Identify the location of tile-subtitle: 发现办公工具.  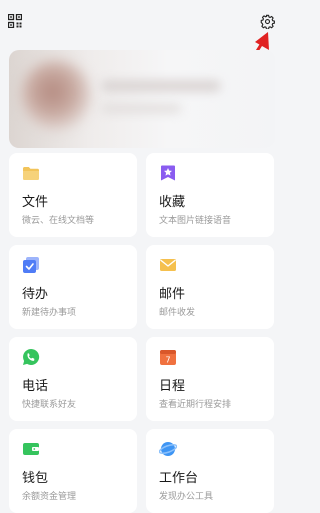
(186, 497).